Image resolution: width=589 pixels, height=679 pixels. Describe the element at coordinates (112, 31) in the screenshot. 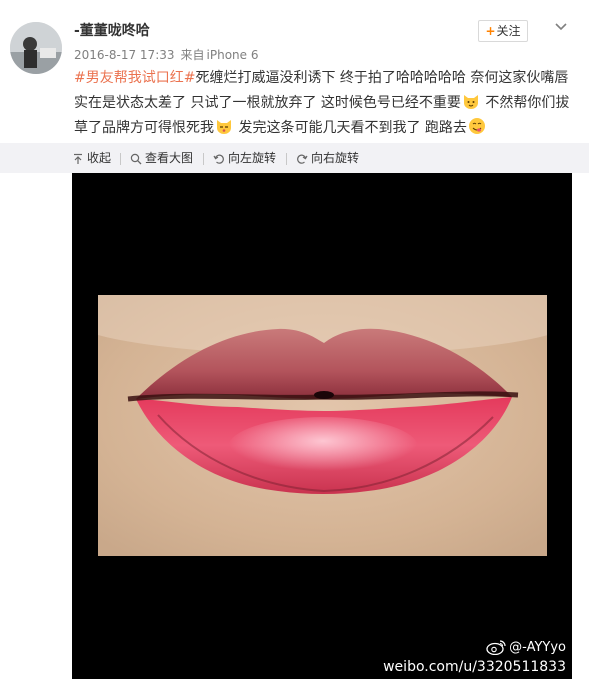

I see `username: -董董咙咚哈` at that location.